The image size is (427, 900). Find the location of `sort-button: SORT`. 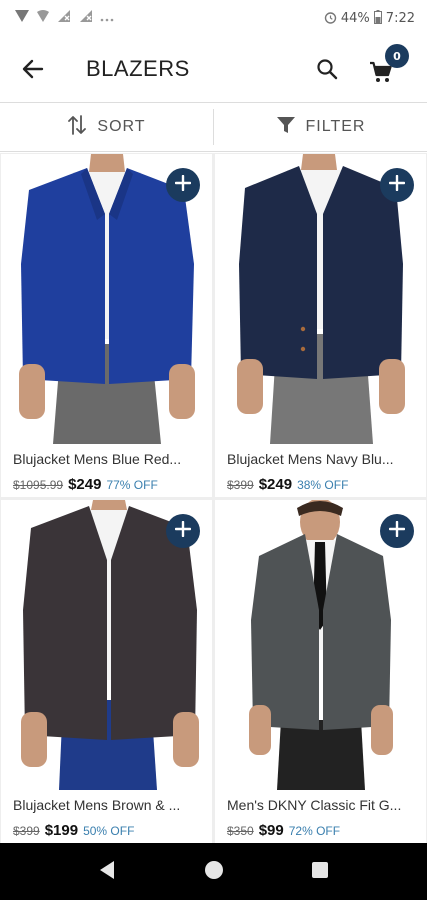

sort-button: SORT is located at coordinates (106, 127).